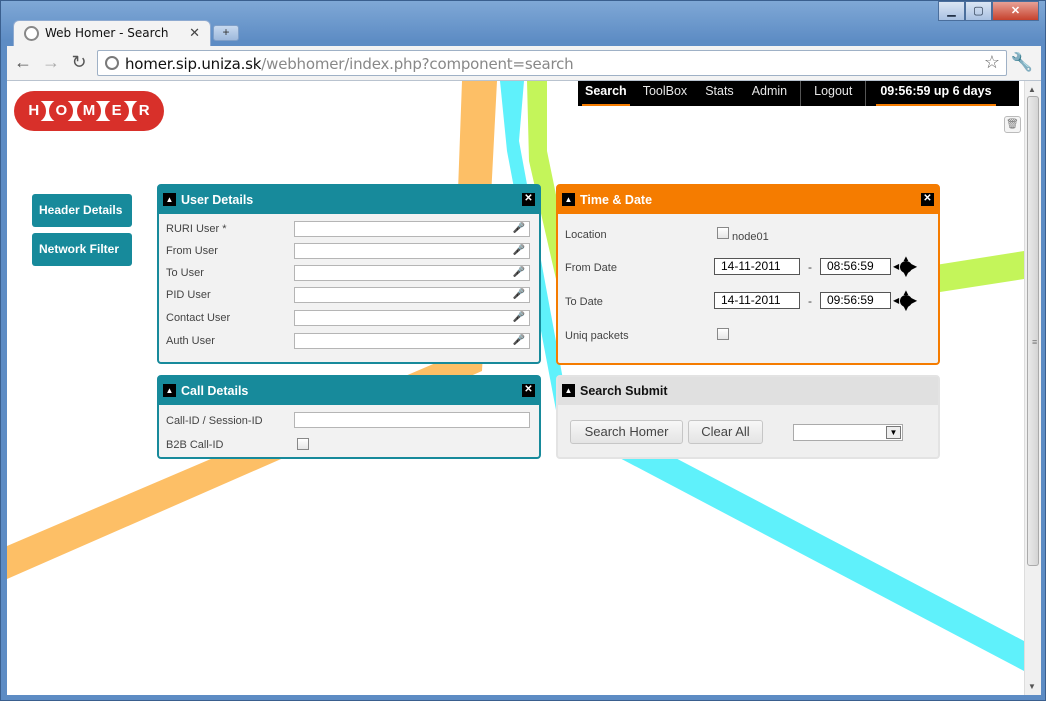 The image size is (1046, 701). I want to click on chevron-down-icon: ▼, so click(893, 432).